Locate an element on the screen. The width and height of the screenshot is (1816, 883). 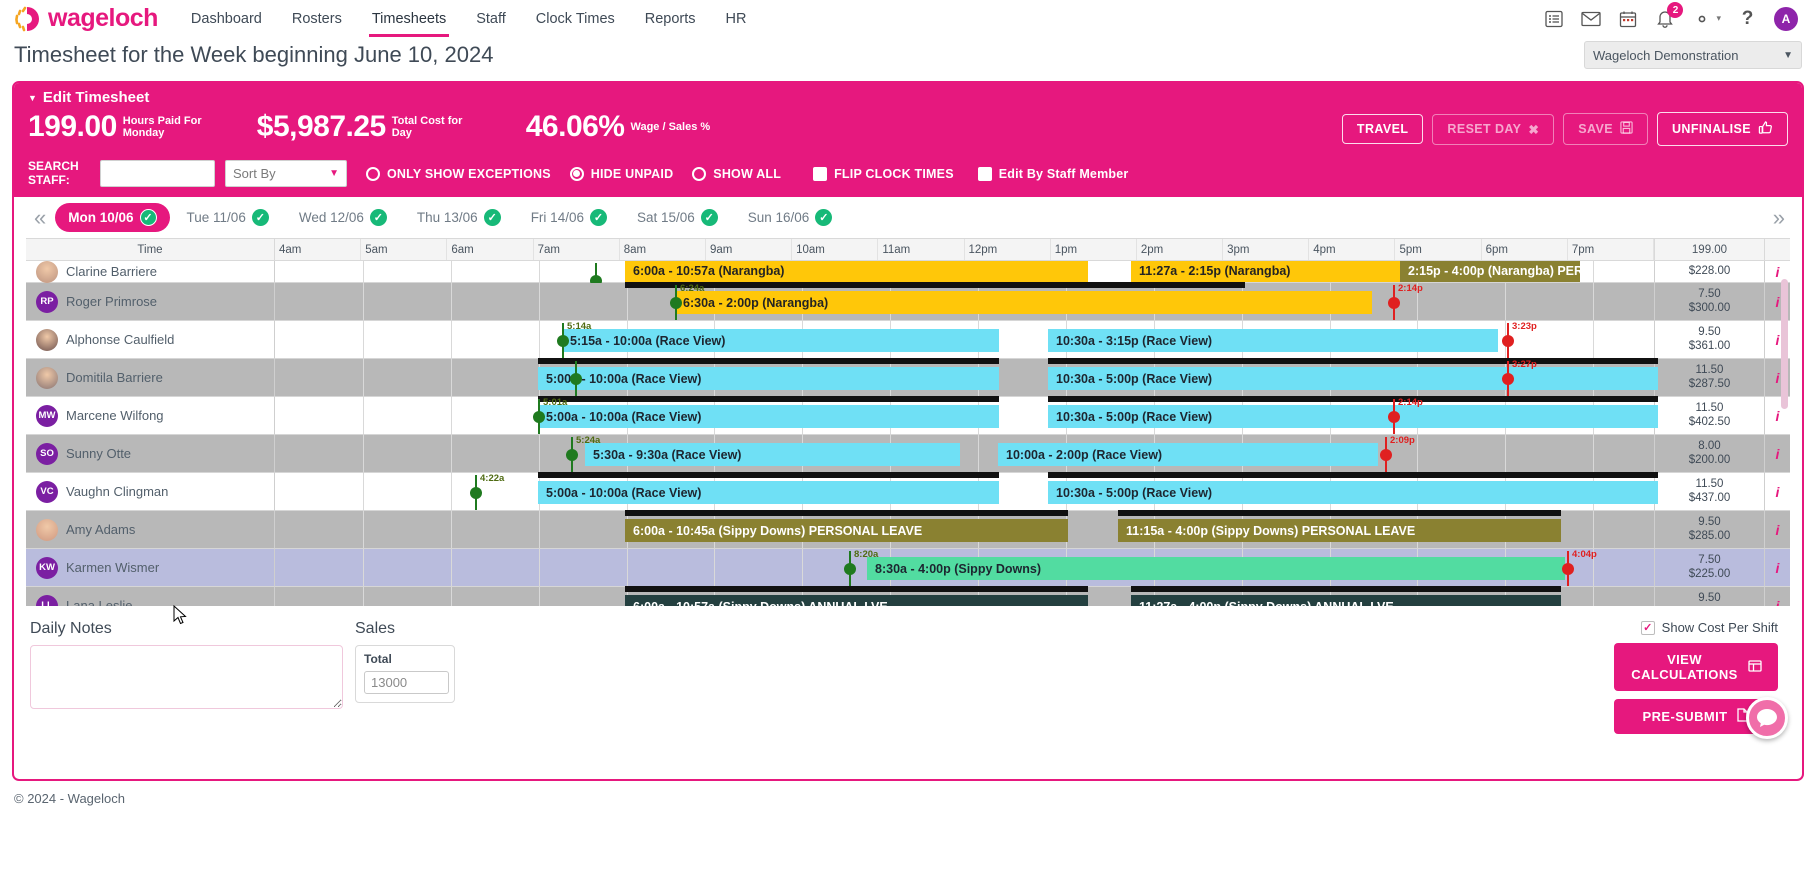
organisation-select: Wageloch Demonstration ▼ is located at coordinates (1693, 55).